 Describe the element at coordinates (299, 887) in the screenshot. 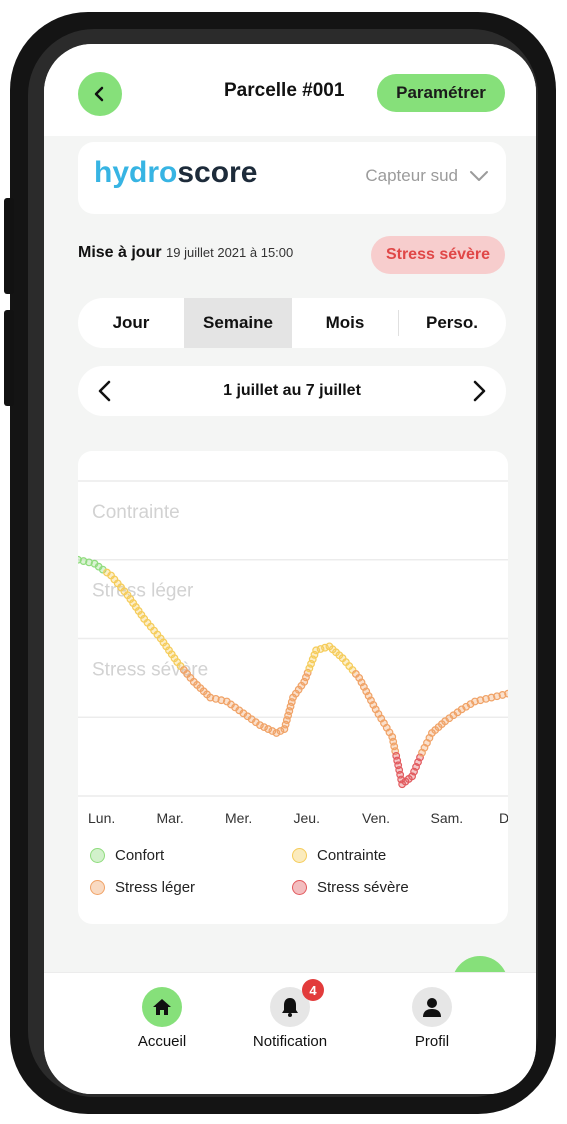

I see `legend-dot-stress-severe` at that location.